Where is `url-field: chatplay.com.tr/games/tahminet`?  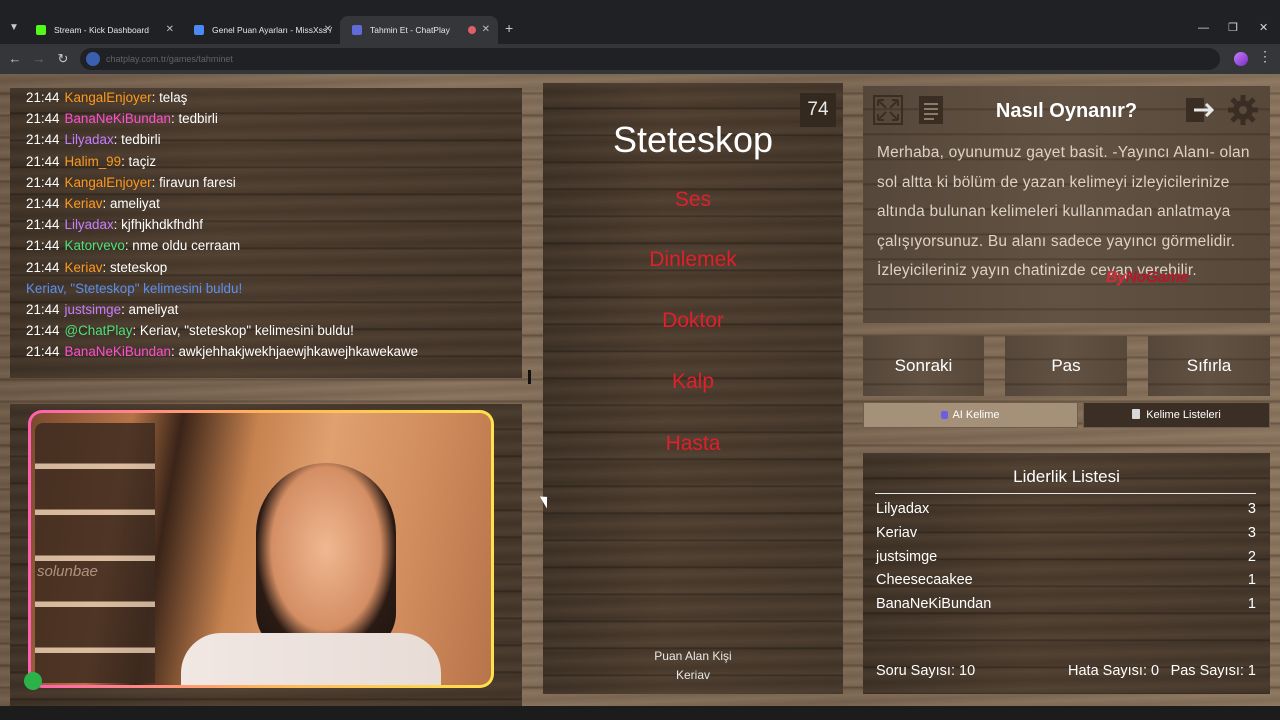
url-field: chatplay.com.tr/games/tahminet is located at coordinates (650, 59).